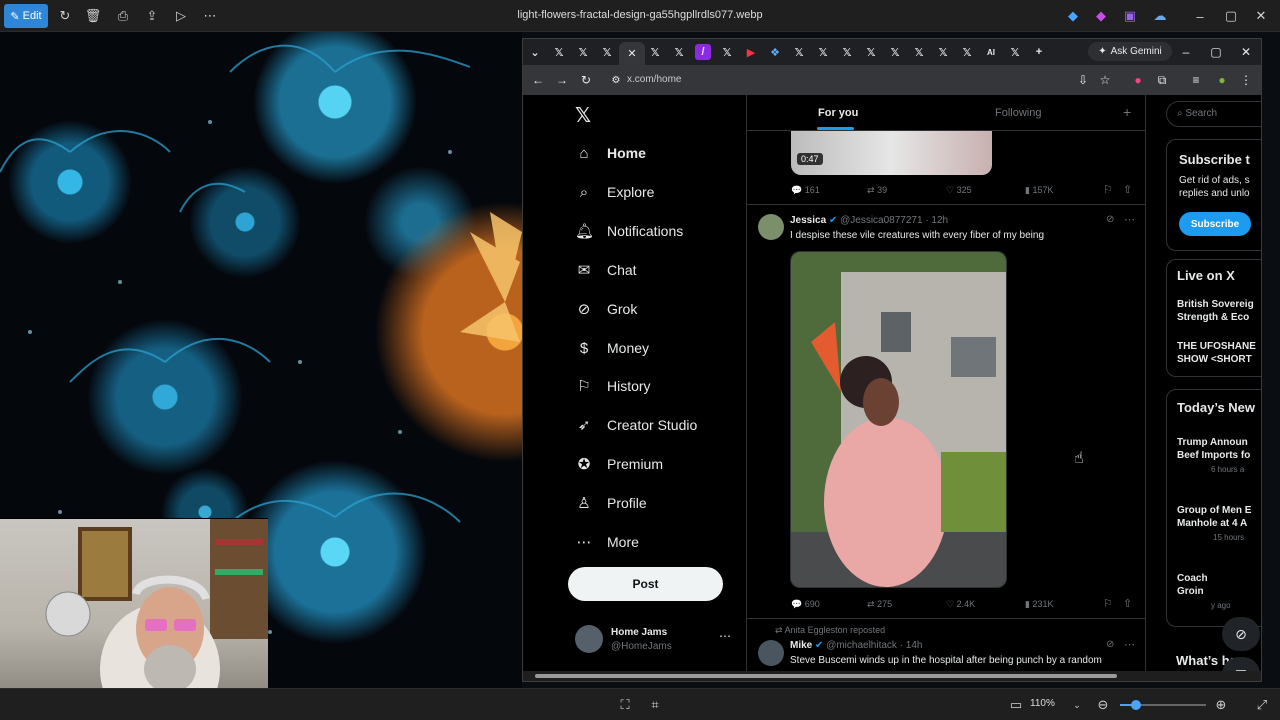  I want to click on share-icon: ⇧, so click(1127, 603).